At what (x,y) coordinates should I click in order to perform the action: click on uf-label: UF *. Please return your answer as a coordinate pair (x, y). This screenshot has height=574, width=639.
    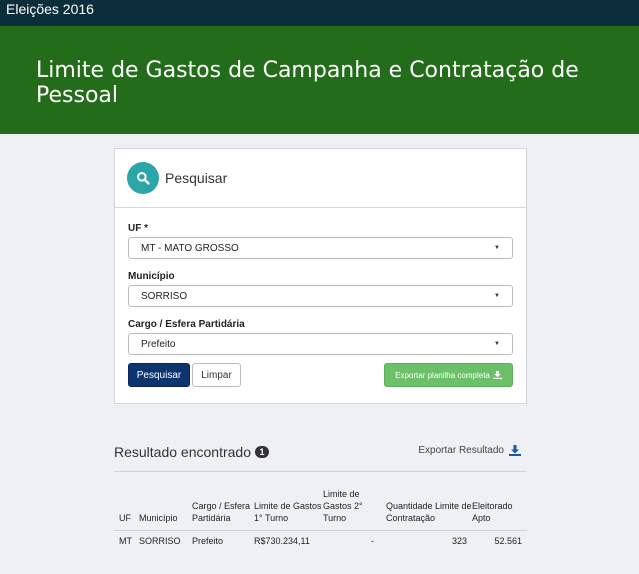
    Looking at the image, I should click on (138, 228).